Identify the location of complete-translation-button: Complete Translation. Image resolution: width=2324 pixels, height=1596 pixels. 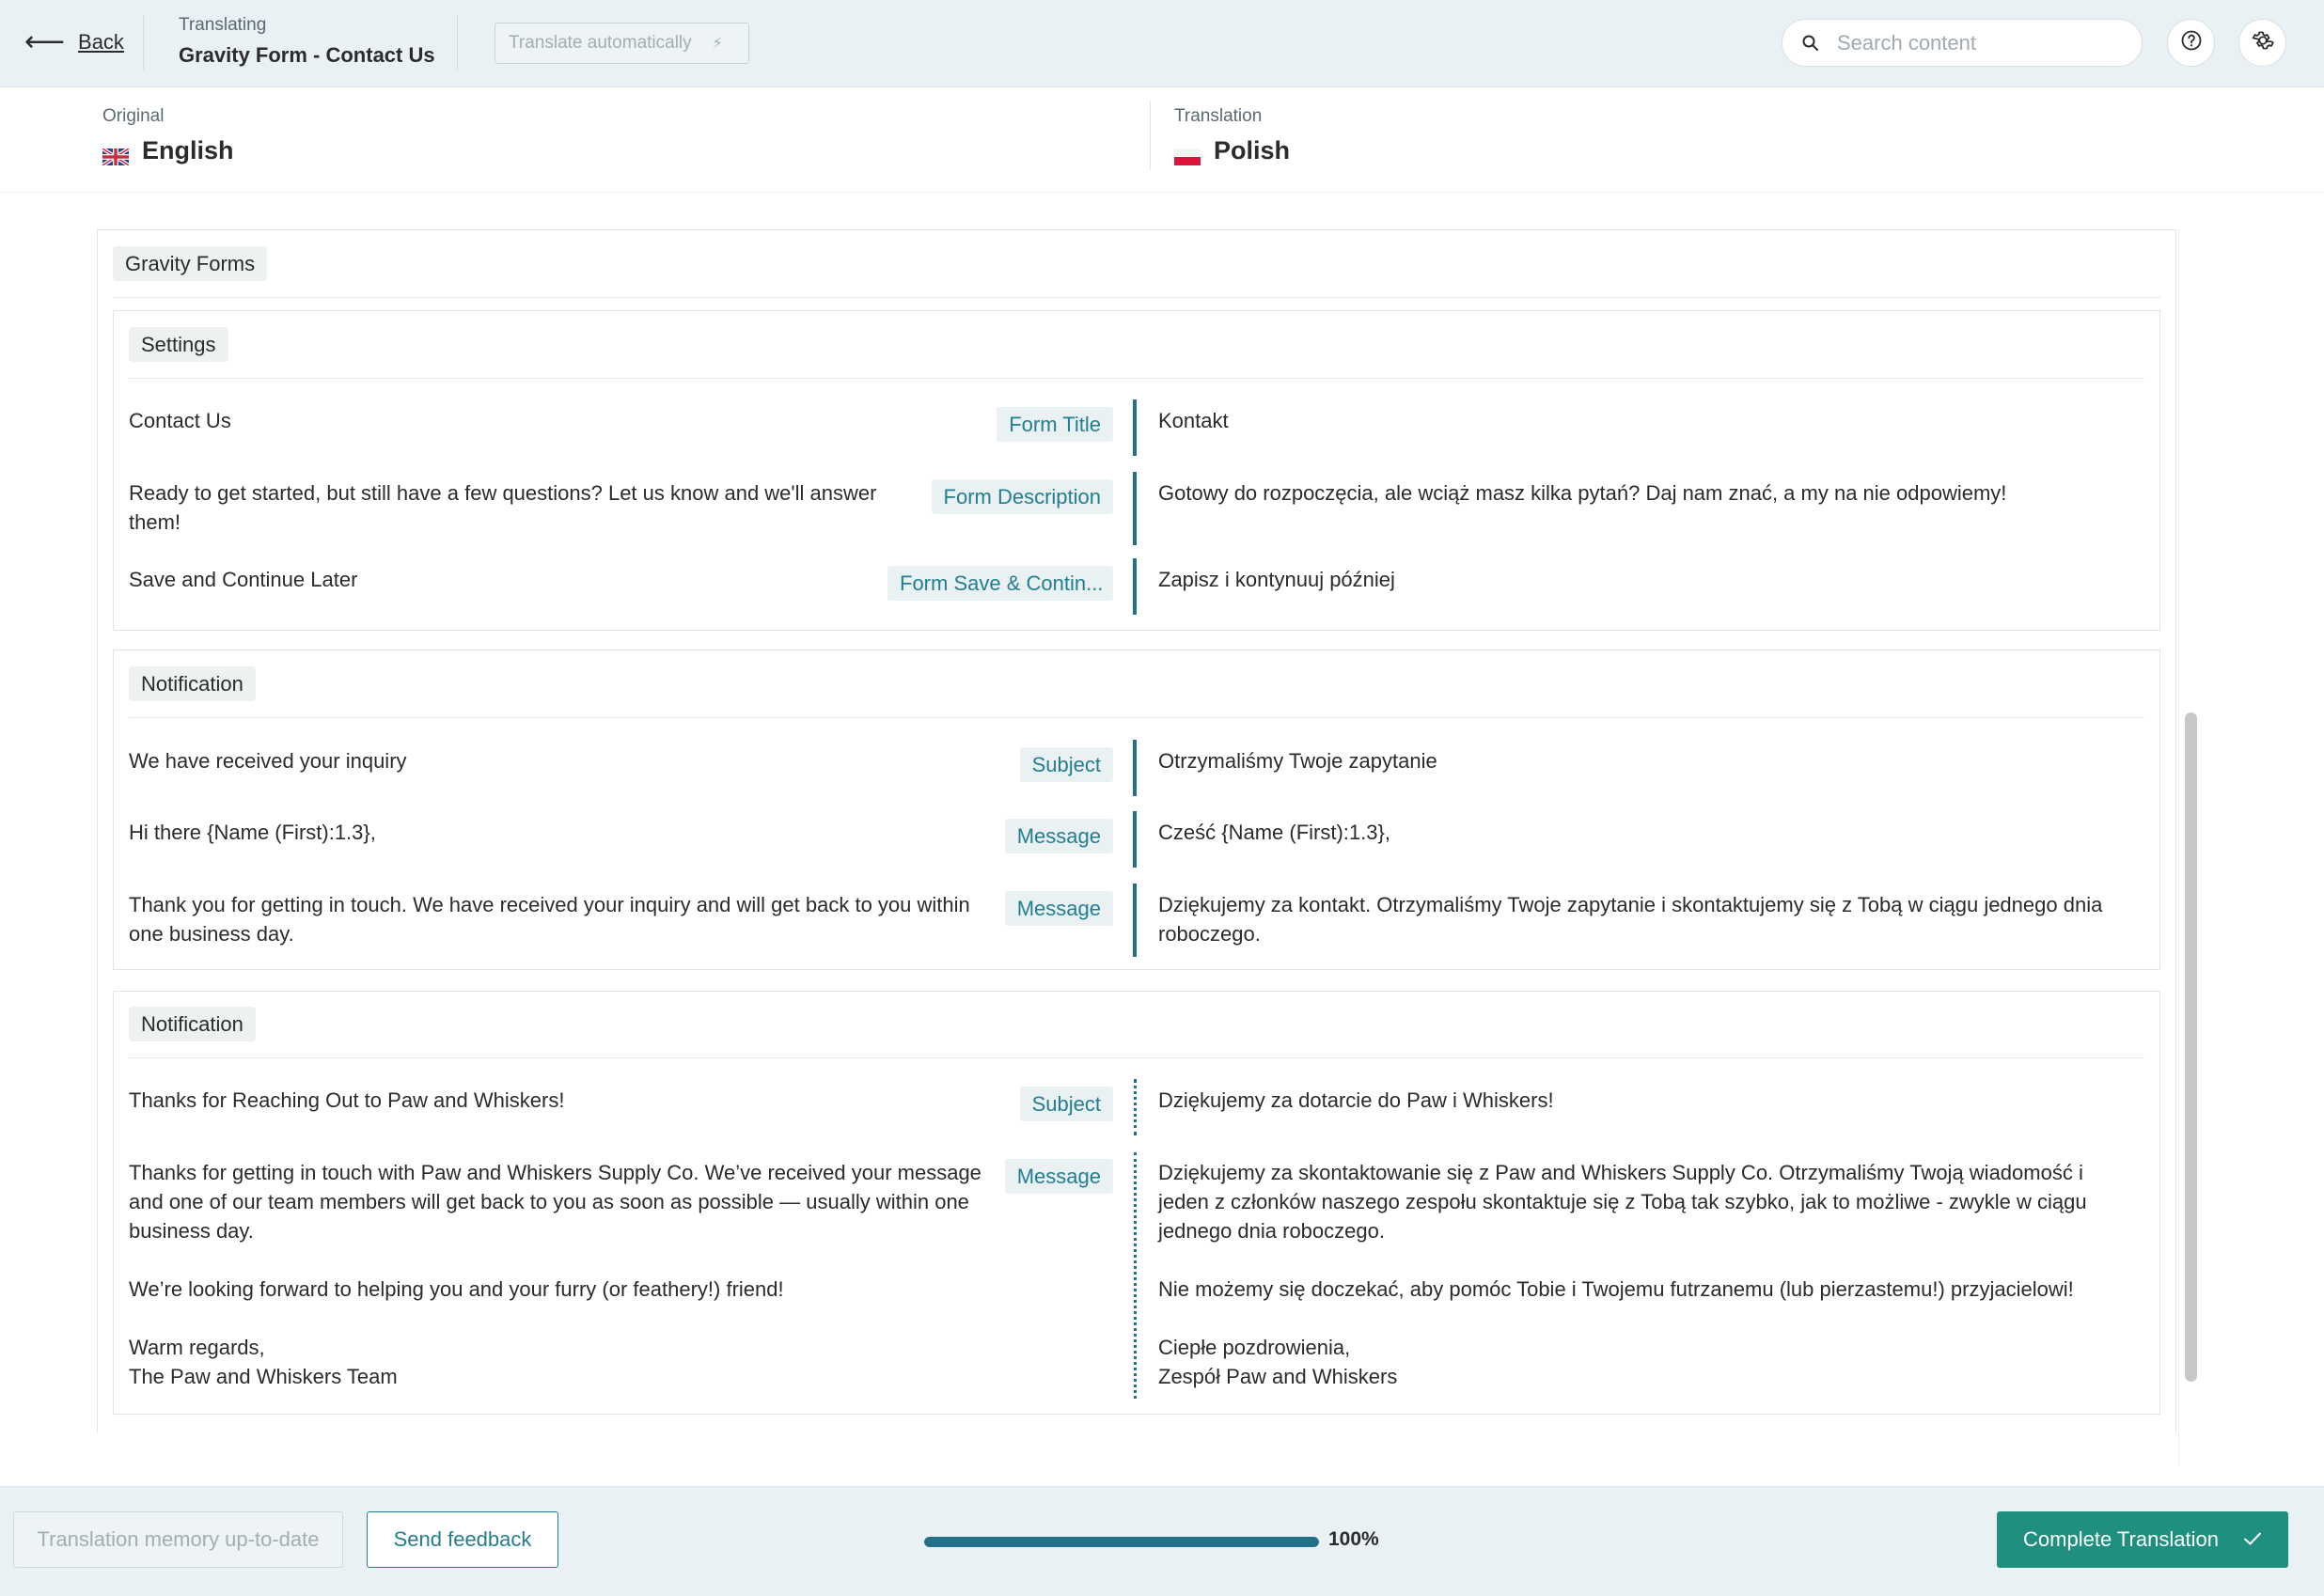
(2142, 1539).